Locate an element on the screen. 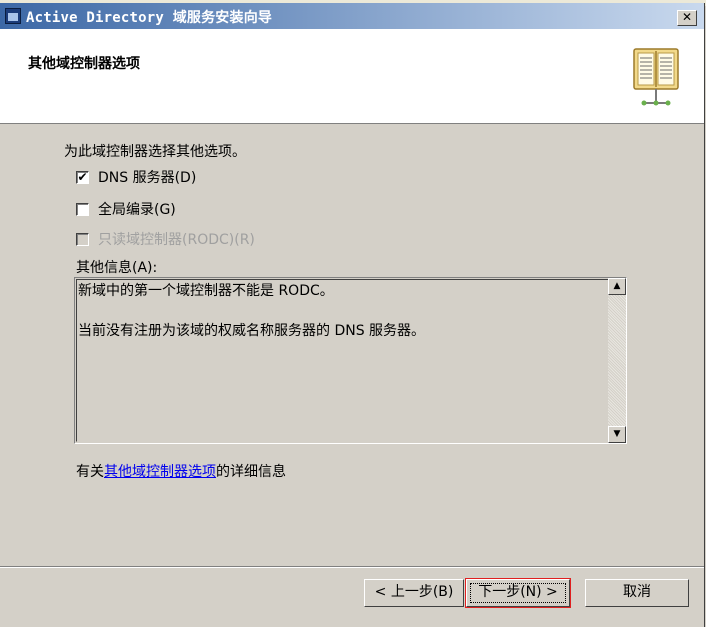 The image size is (715, 627). checkbox-global-catalog is located at coordinates (82, 209).